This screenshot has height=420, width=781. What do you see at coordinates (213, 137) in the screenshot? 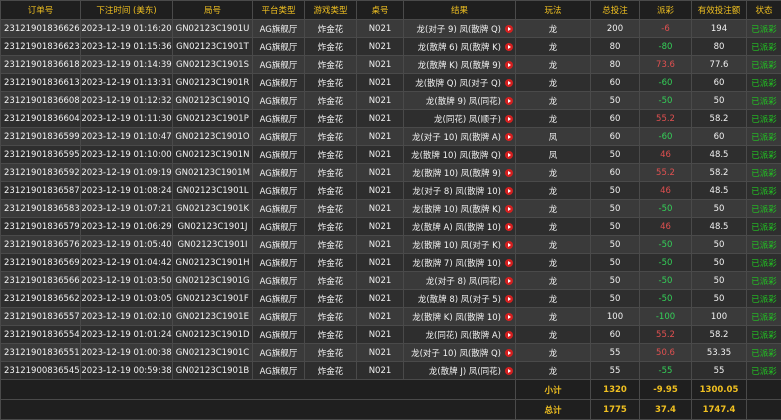
I see `round-id-cell: GN02123C1901O` at bounding box center [213, 137].